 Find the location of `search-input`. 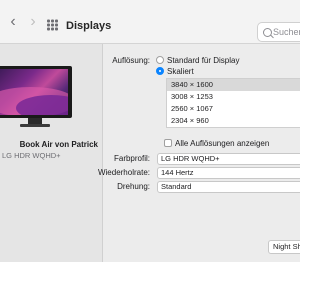

search-input is located at coordinates (286, 32).